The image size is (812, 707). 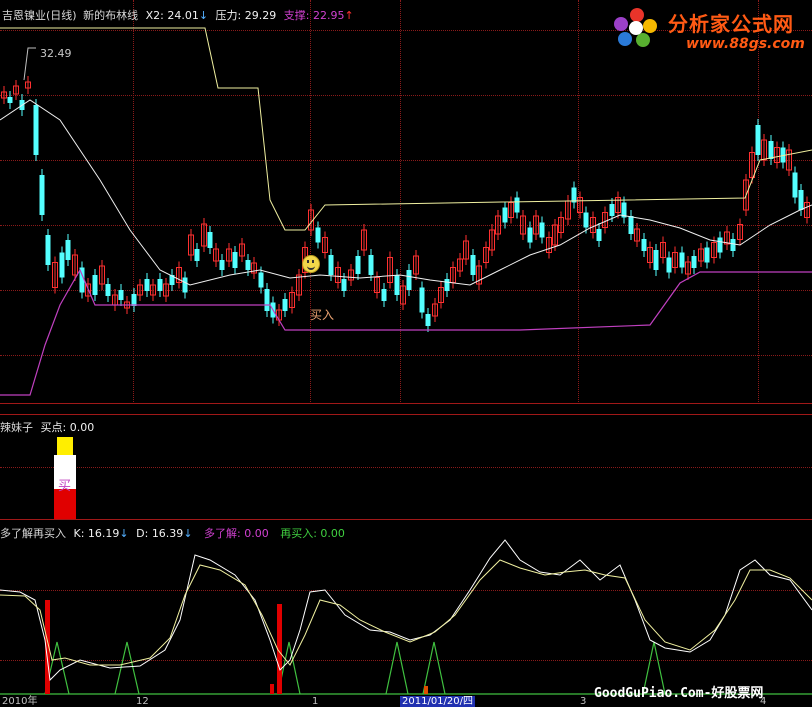 I want to click on footer-watermark: GoodGuPiao.Com-好股票网, so click(x=679, y=693).